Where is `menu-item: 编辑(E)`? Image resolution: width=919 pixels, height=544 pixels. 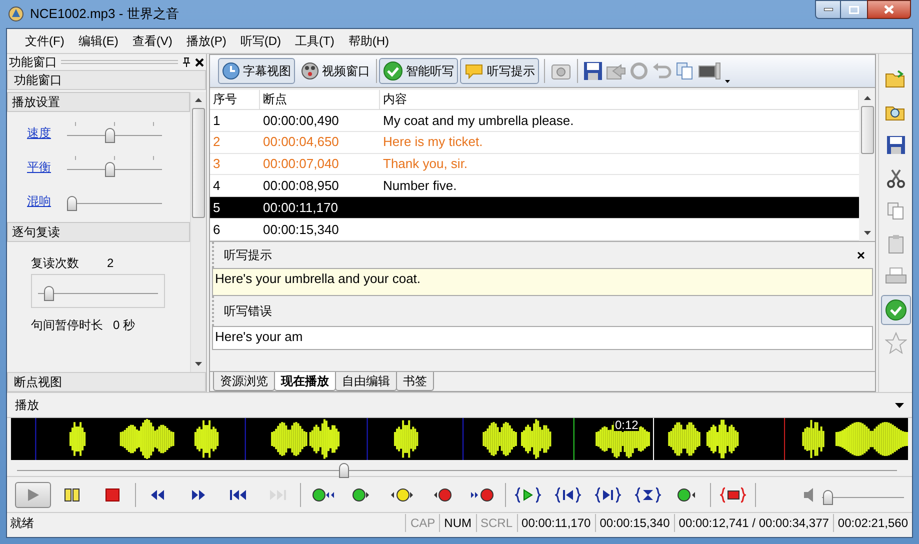
menu-item: 编辑(E) is located at coordinates (98, 41).